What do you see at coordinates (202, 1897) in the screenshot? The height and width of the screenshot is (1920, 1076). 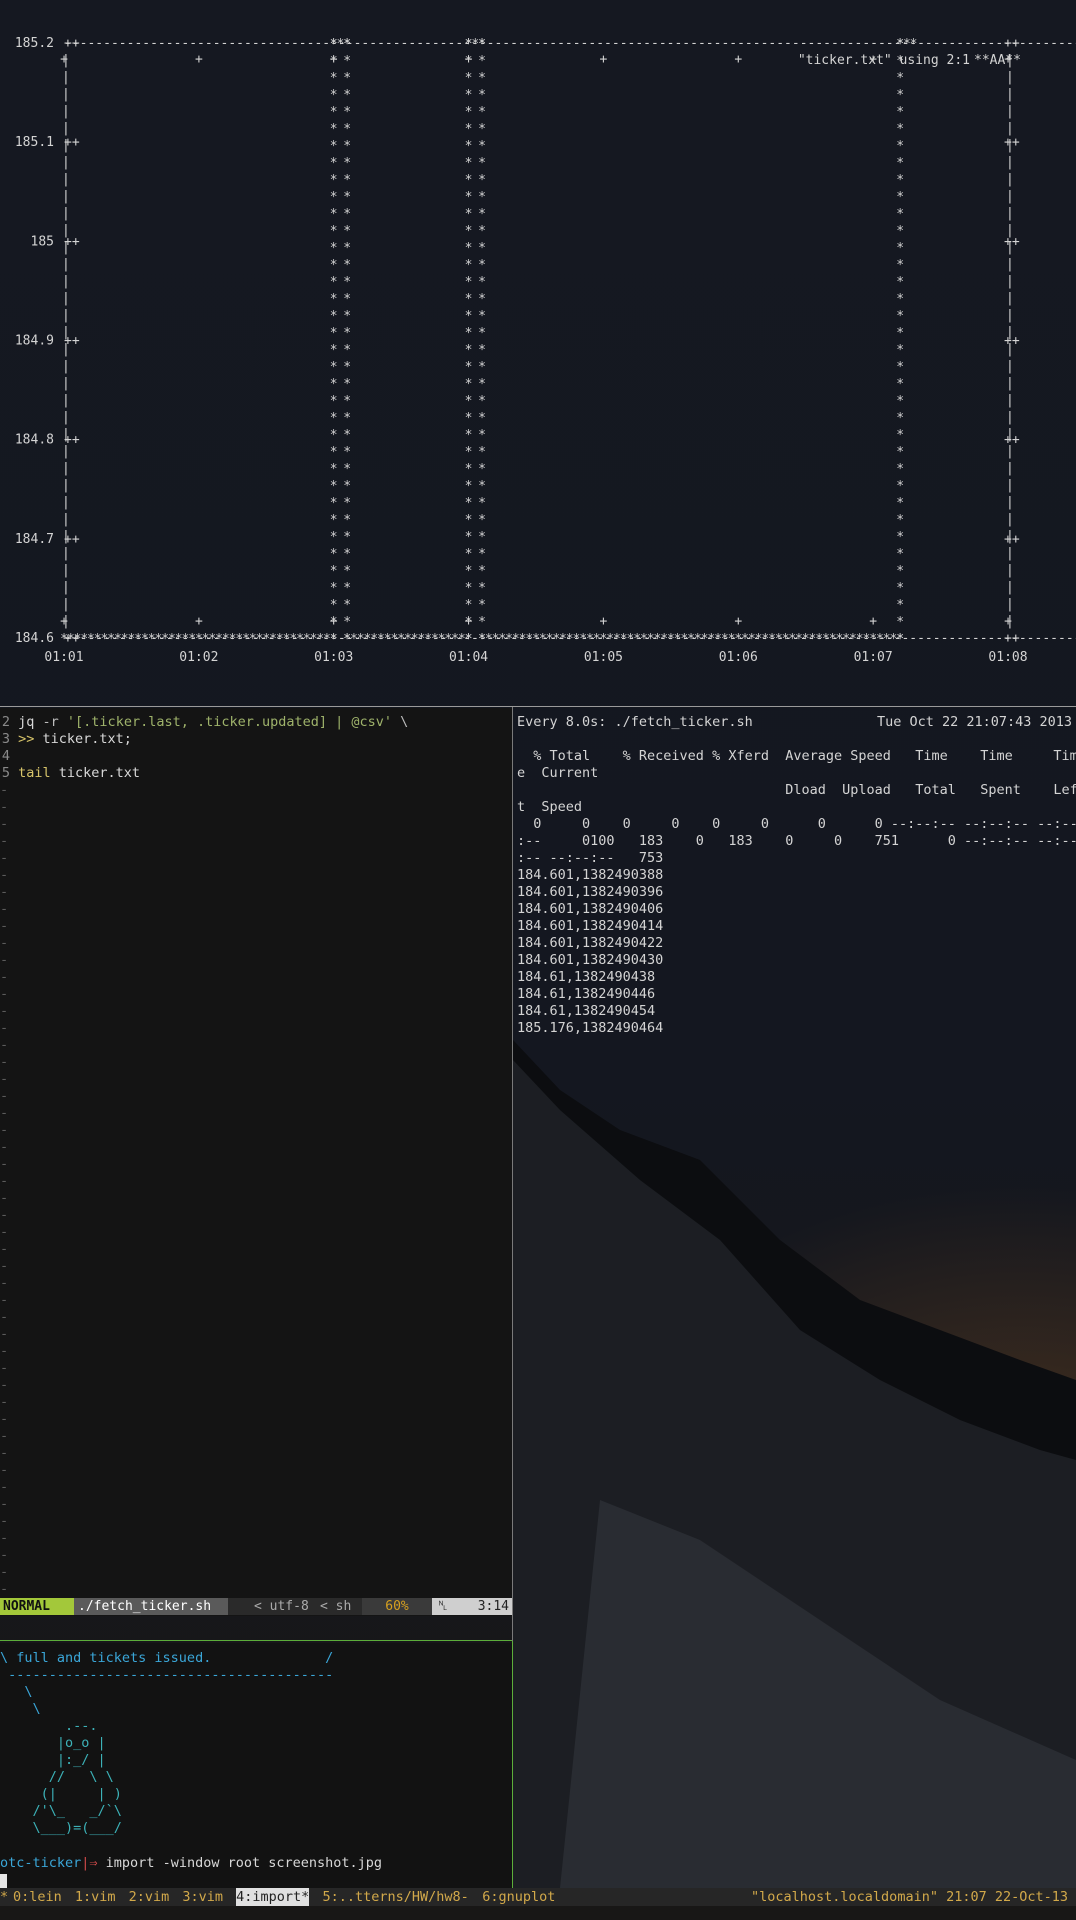 I see `tmux-window-tab: 3:vim` at bounding box center [202, 1897].